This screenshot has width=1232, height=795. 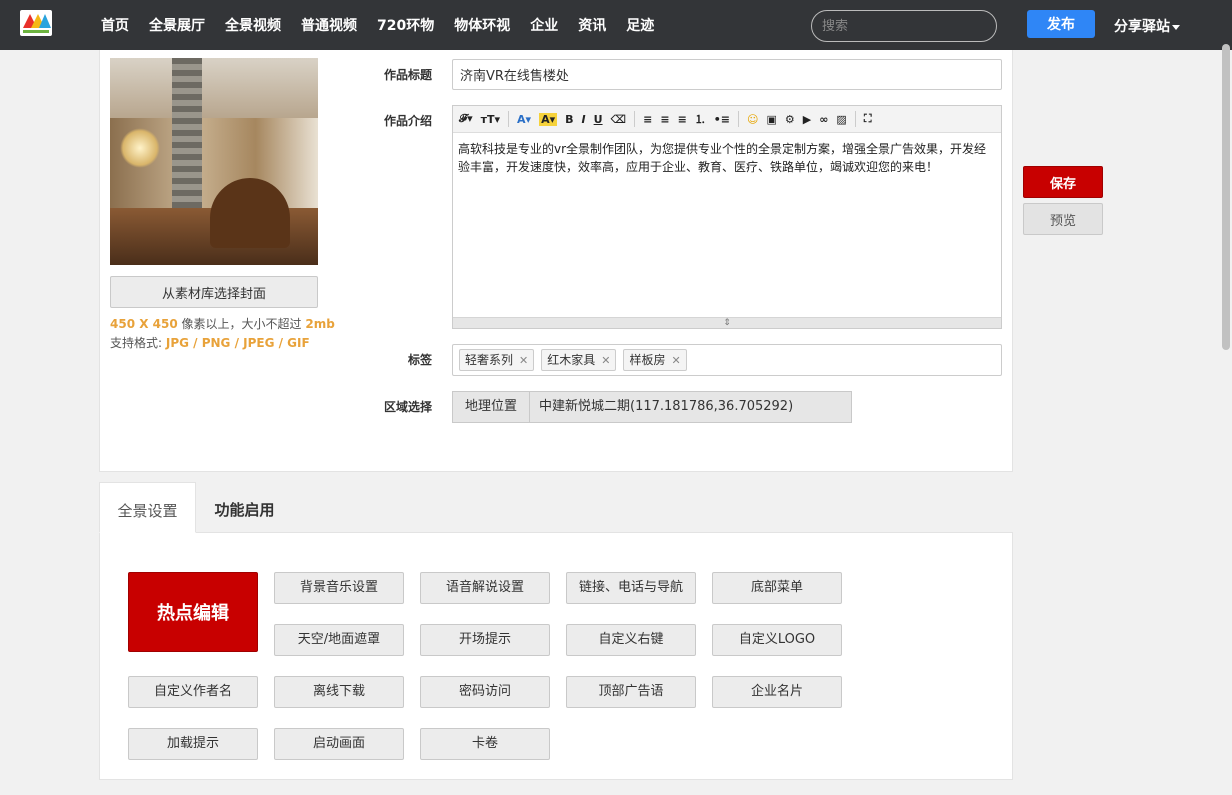 What do you see at coordinates (253, 25) in the screenshot?
I see `nav-item-panorama-video: 全景视频` at bounding box center [253, 25].